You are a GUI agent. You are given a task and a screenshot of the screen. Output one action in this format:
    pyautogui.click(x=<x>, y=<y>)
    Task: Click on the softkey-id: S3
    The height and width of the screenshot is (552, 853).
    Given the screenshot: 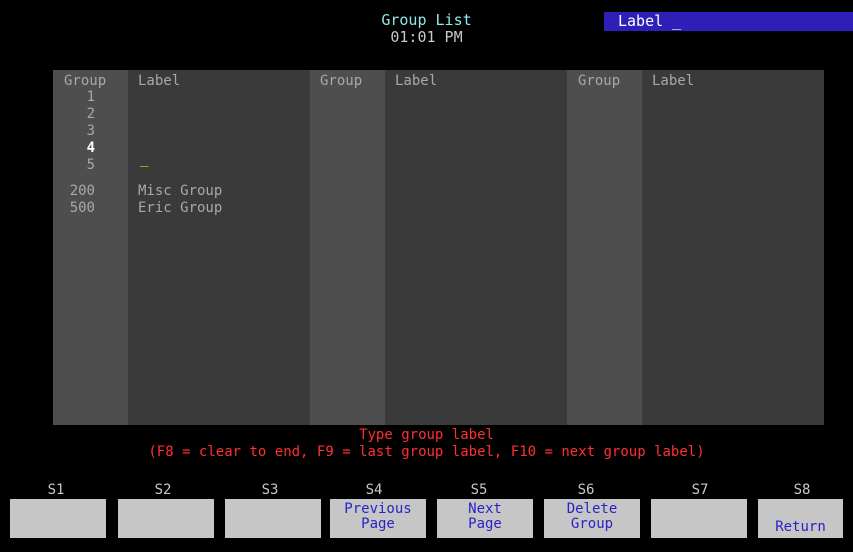 What is the action you would take?
    pyautogui.click(x=270, y=490)
    